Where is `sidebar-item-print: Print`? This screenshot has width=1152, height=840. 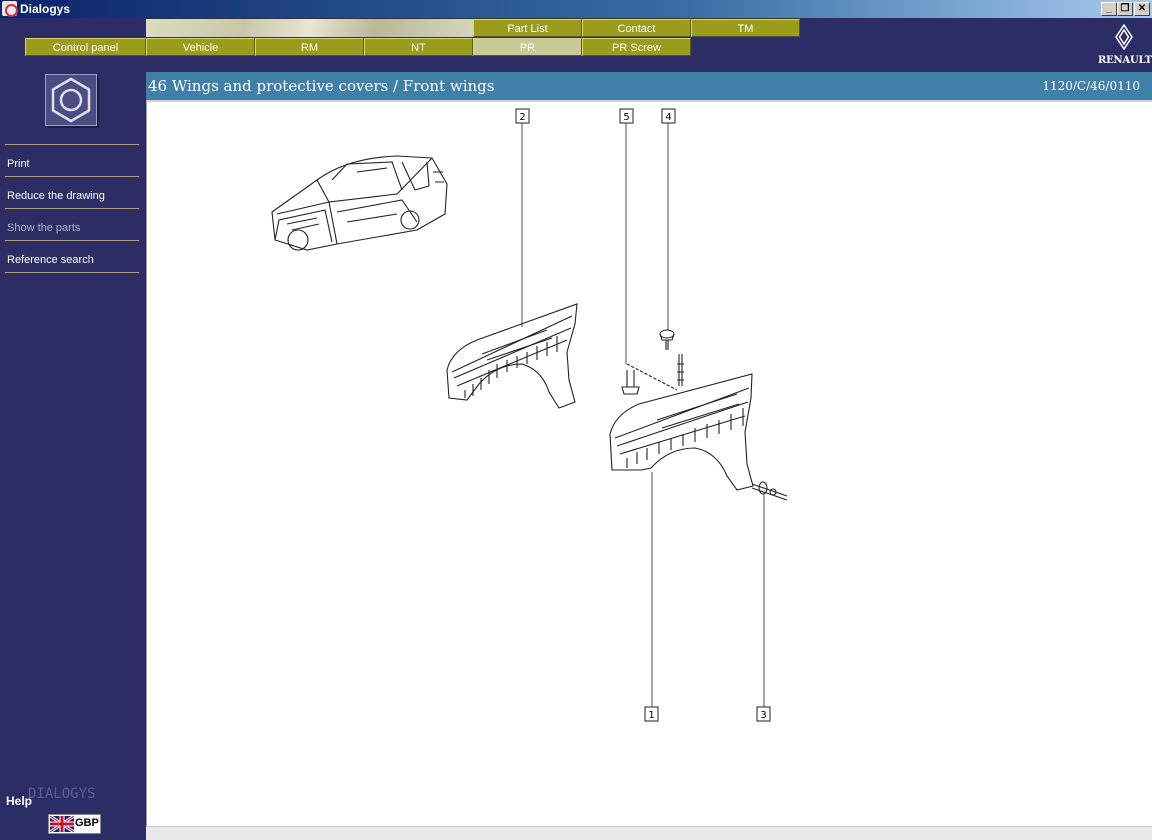
sidebar-item-print: Print is located at coordinates (18, 164).